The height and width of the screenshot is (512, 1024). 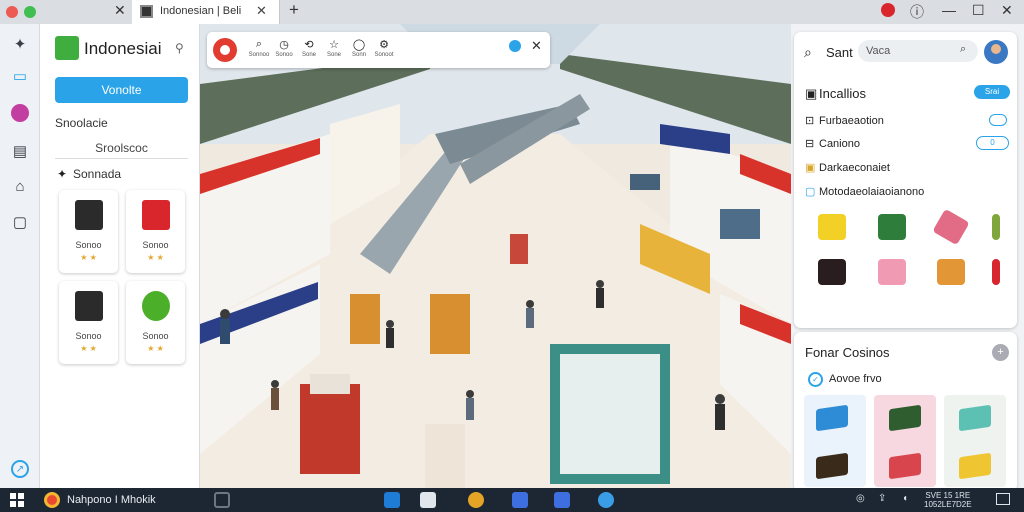 What do you see at coordinates (815, 379) in the screenshot?
I see `check-icon: ✓` at bounding box center [815, 379].